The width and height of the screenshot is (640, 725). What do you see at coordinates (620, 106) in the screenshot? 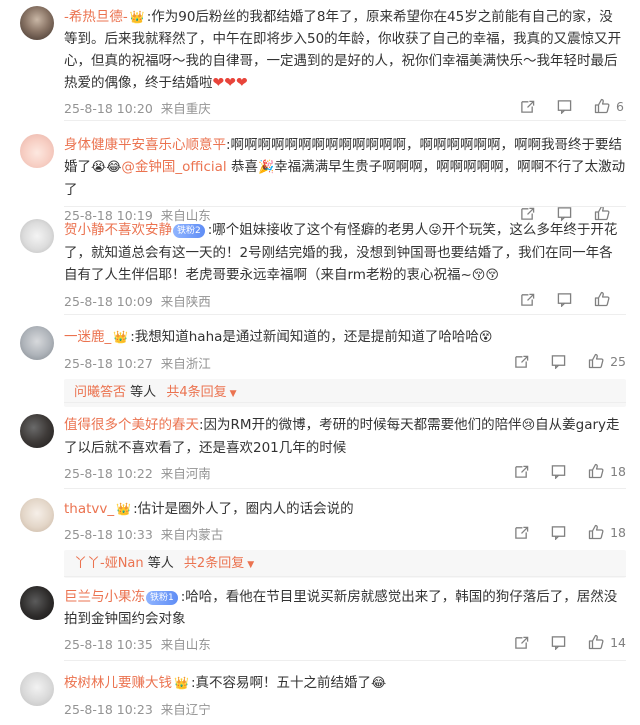
I see `like-count: 6` at bounding box center [620, 106].